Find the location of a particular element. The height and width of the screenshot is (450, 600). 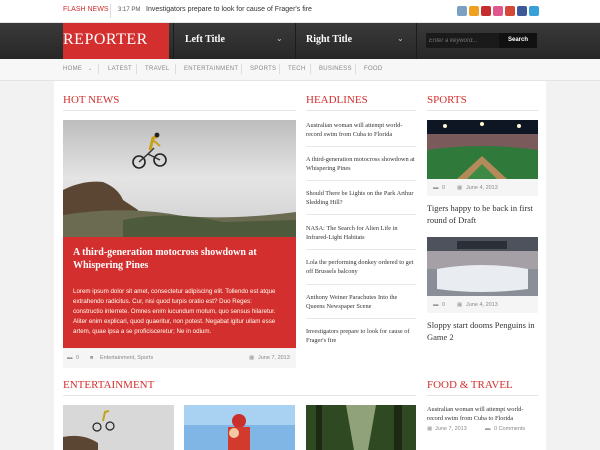

dribbble-icon is located at coordinates (498, 11).